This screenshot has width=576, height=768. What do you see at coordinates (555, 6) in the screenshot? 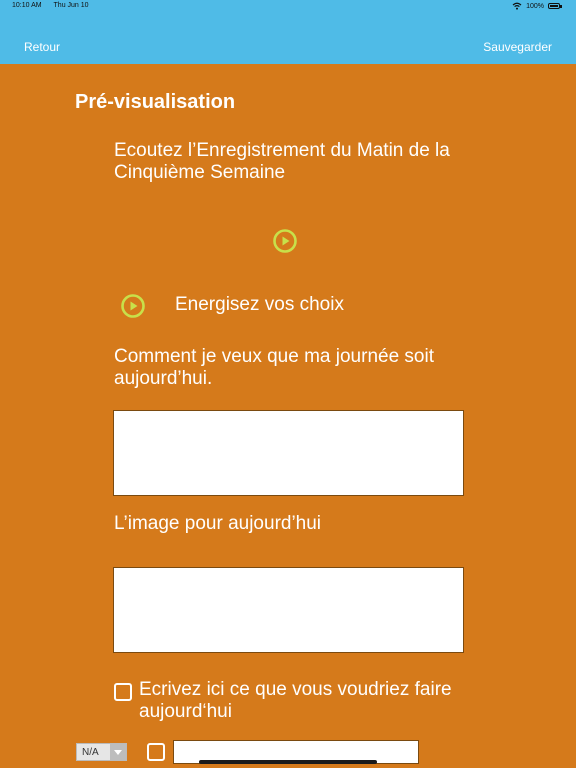
I see `battery-icon` at bounding box center [555, 6].